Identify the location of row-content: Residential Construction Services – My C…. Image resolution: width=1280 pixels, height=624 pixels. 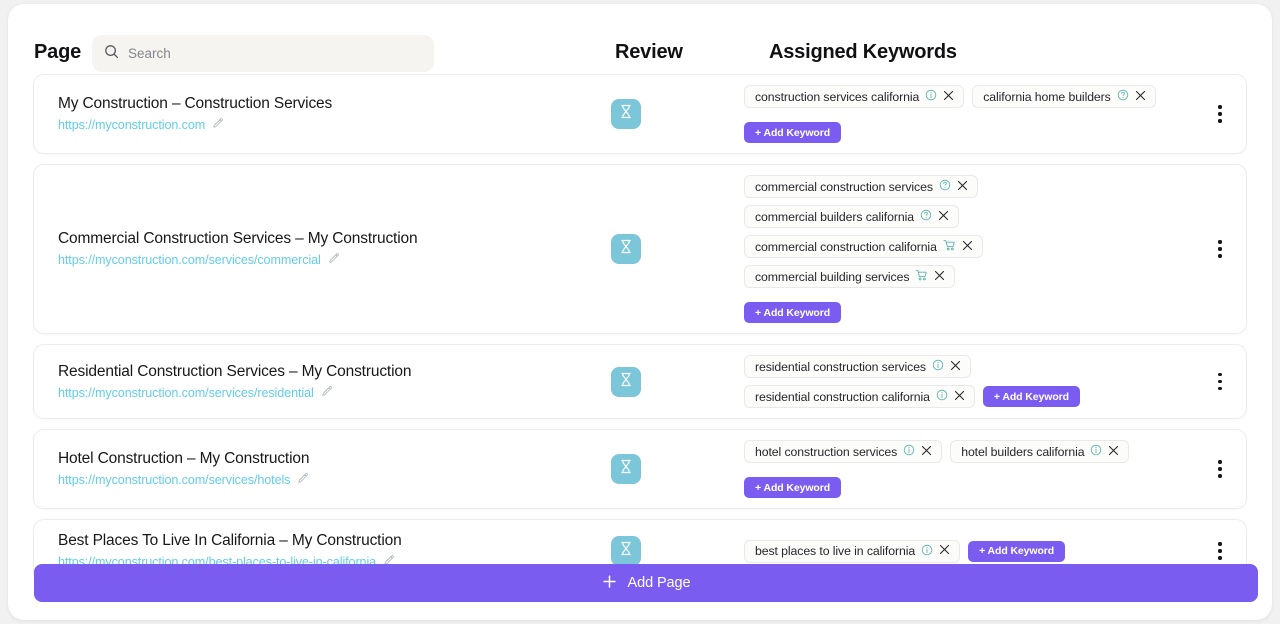
(640, 381).